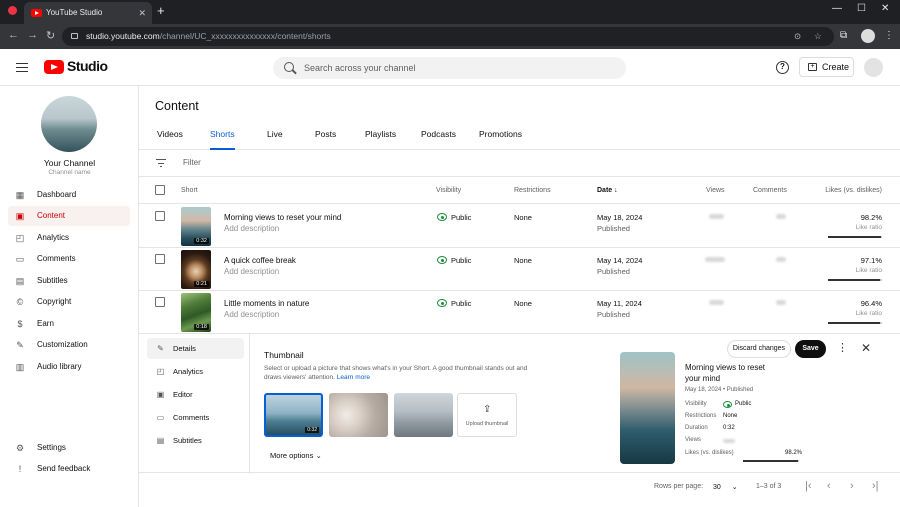 This screenshot has height=507, width=900. Describe the element at coordinates (22, 67) in the screenshot. I see `hamburger-menu-icon` at that location.